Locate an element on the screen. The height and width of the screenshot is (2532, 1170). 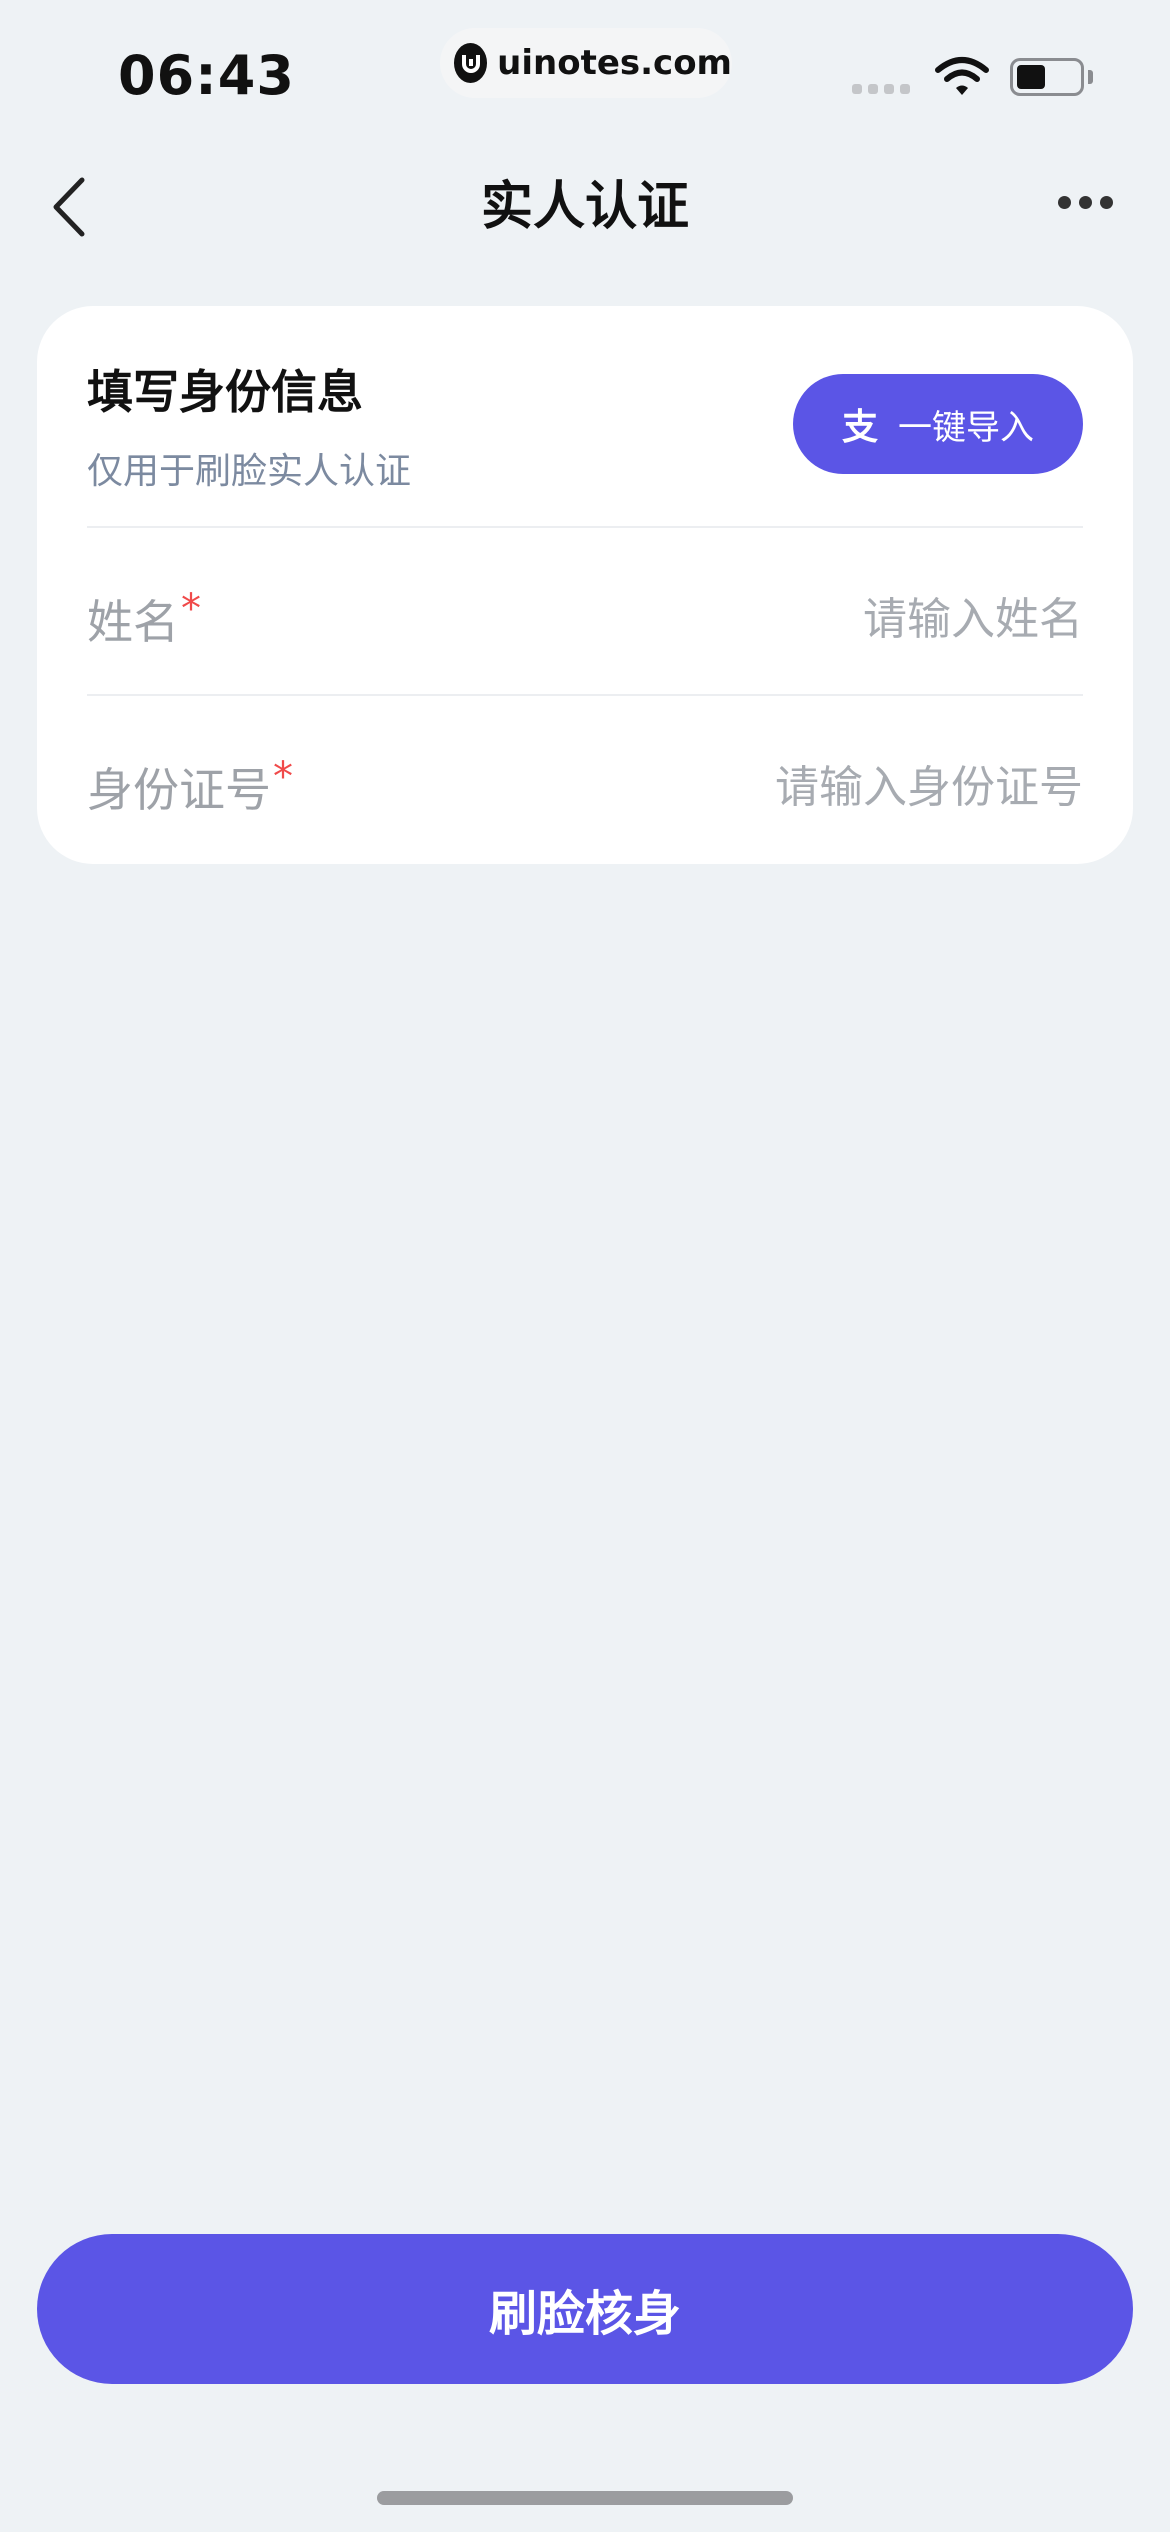
one-click-import-button: 支 一键导入 is located at coordinates (938, 424).